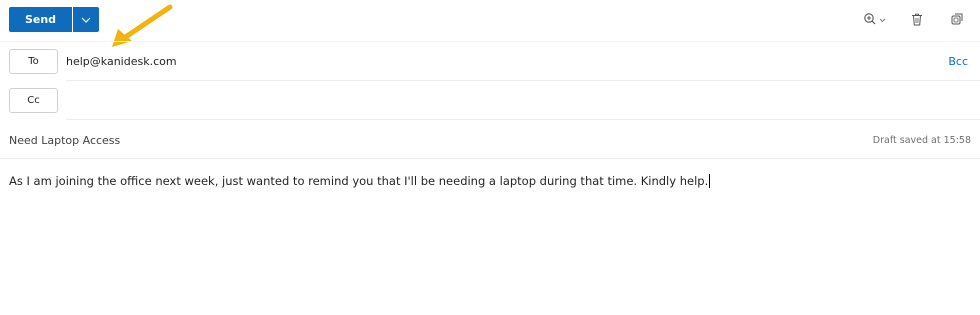 The height and width of the screenshot is (315, 980). I want to click on chevron-down-icon, so click(86, 20).